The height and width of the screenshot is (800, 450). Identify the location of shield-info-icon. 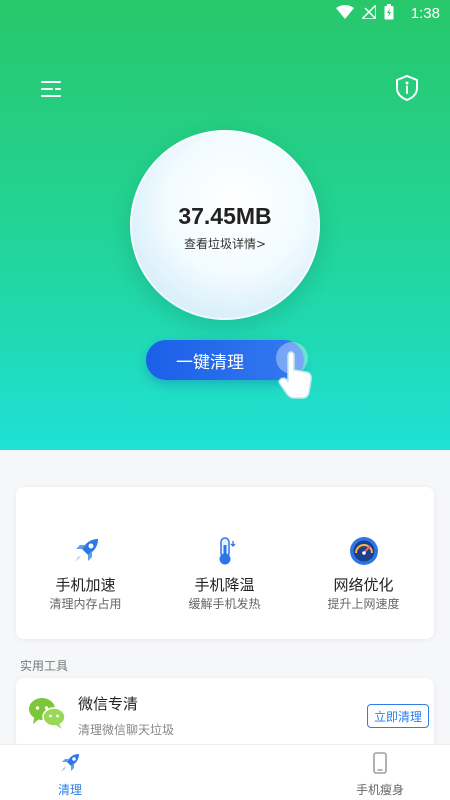
(407, 88).